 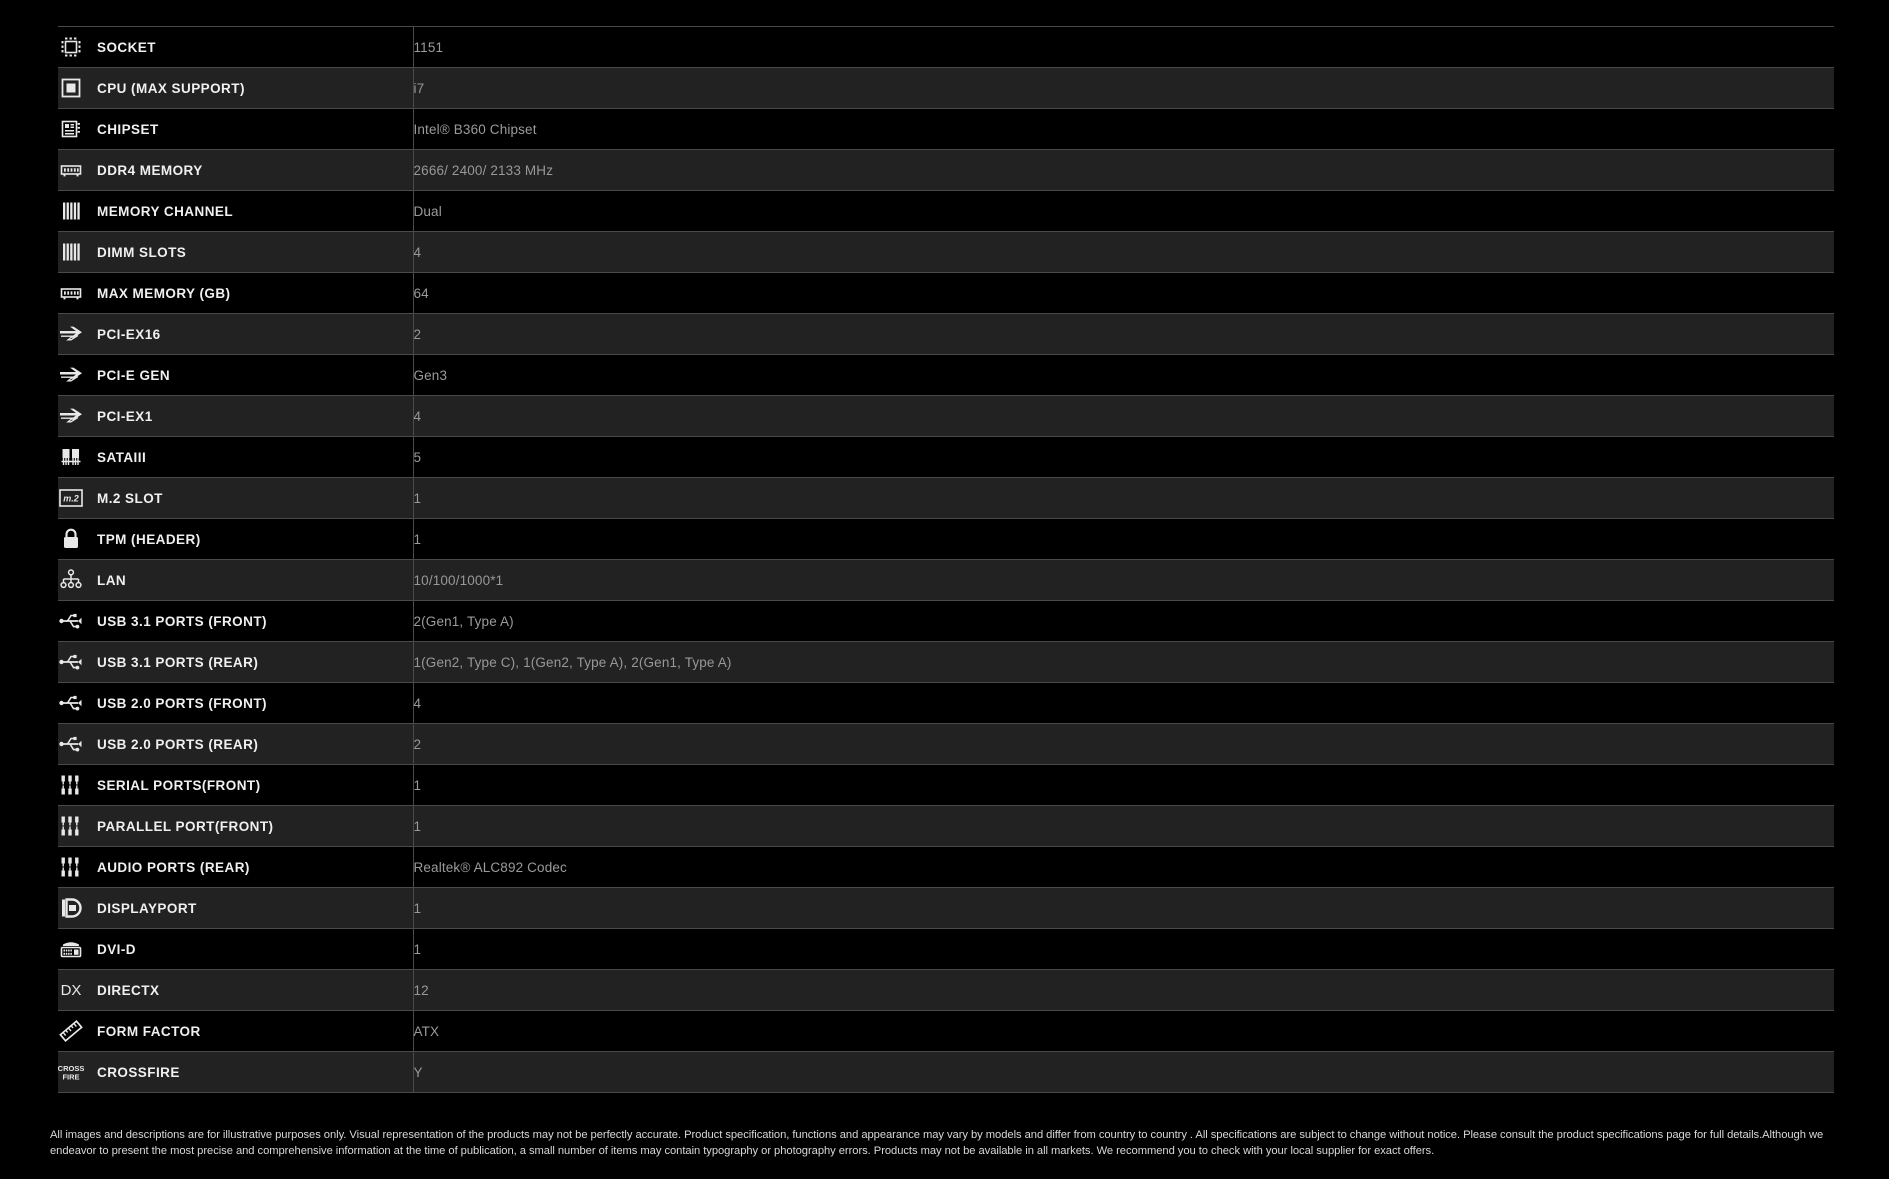 I want to click on lan-network-icon, so click(x=71, y=580).